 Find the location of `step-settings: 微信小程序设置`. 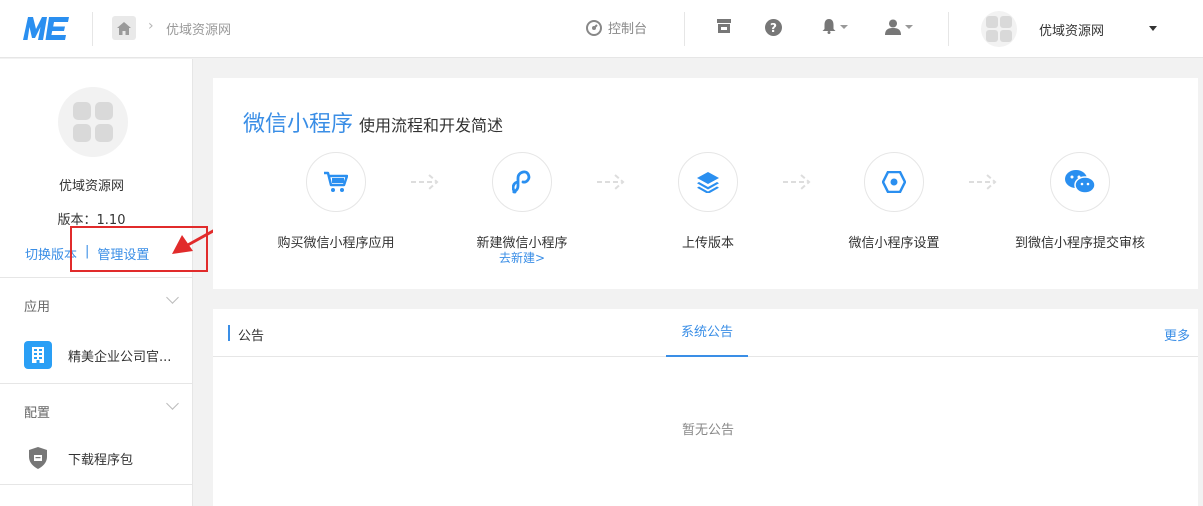

step-settings: 微信小程序设置 is located at coordinates (894, 201).